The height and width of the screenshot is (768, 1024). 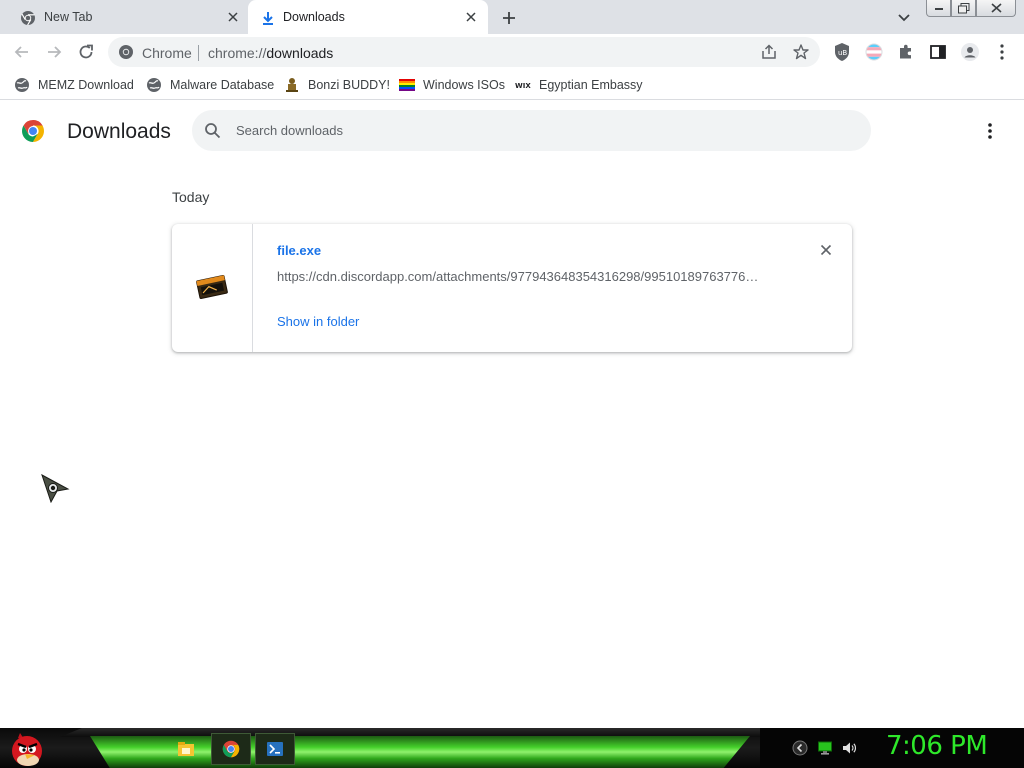 I want to click on trans-flag-icon, so click(x=874, y=52).